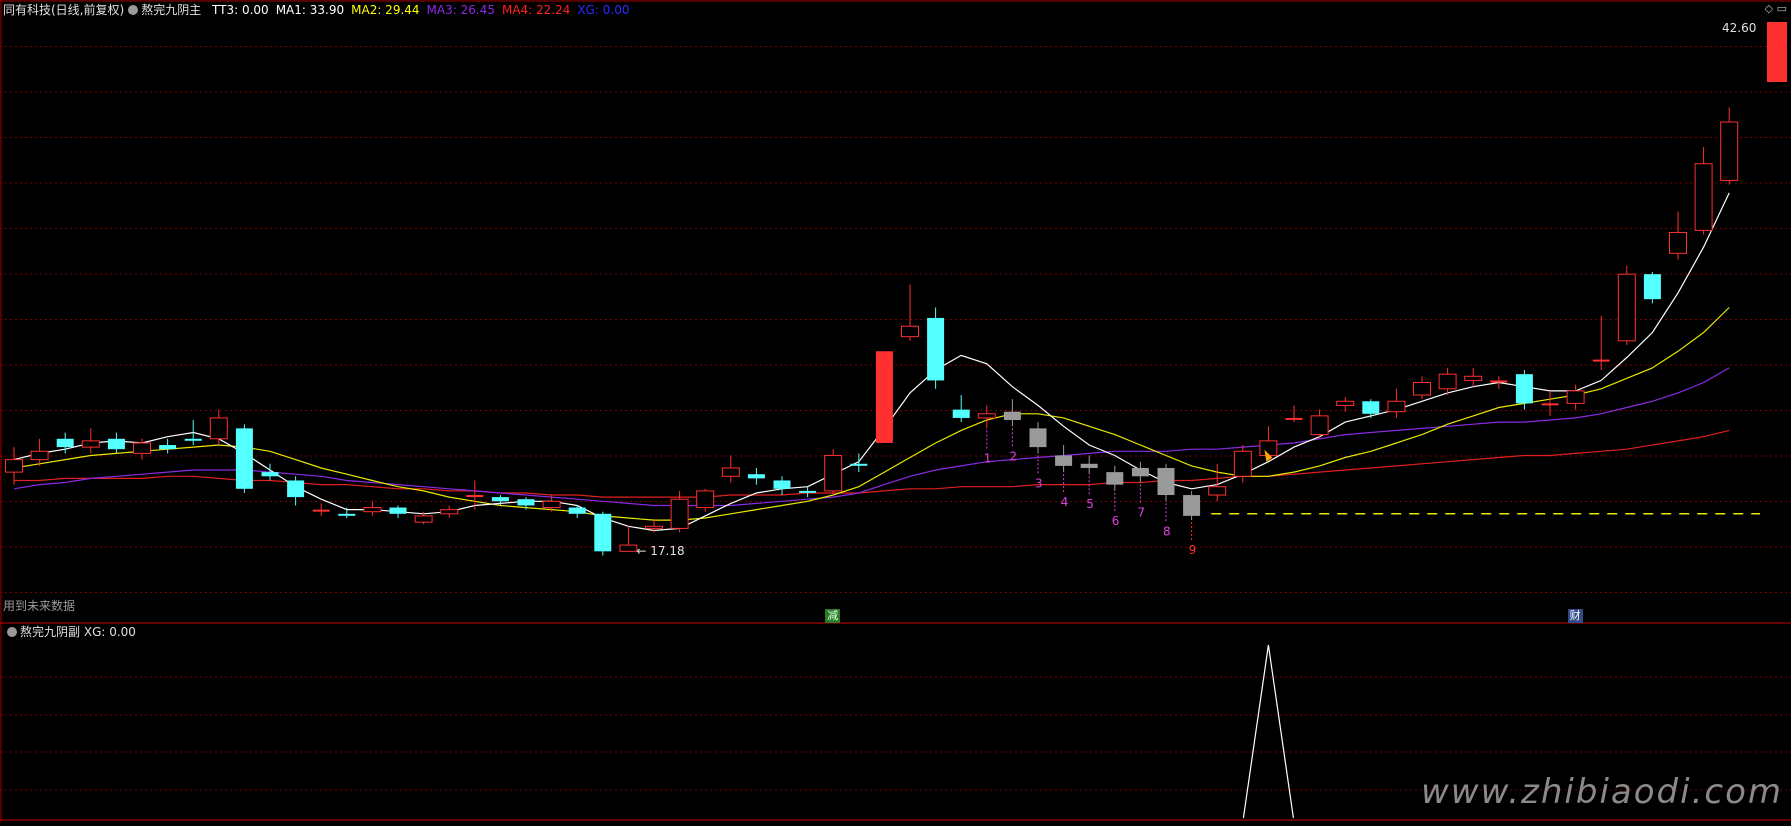 This screenshot has width=1791, height=826. I want to click on sub-indicator-value: XG: 0.00, so click(109, 632).